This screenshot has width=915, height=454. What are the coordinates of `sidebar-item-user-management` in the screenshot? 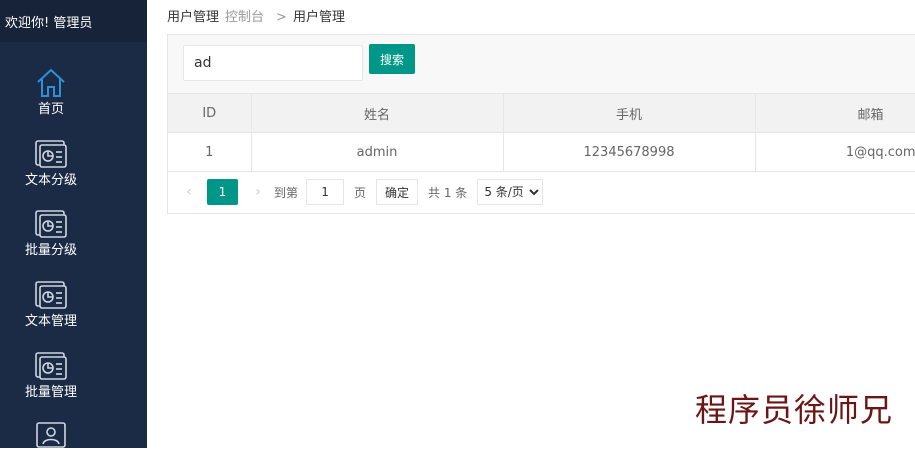 It's located at (51, 437).